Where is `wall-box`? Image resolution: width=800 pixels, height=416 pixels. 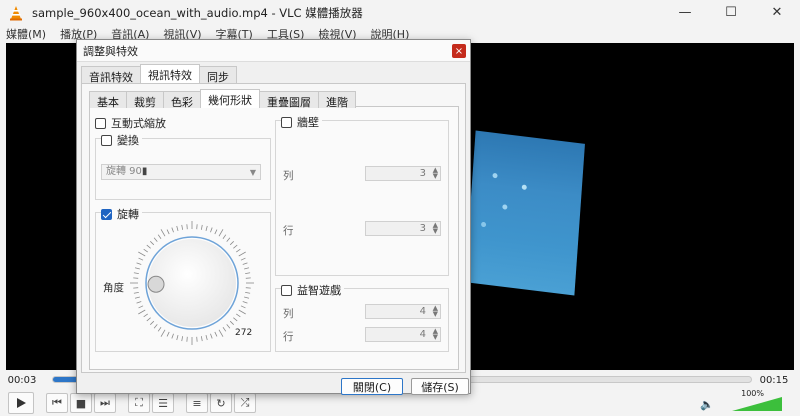
wall-box is located at coordinates (286, 122).